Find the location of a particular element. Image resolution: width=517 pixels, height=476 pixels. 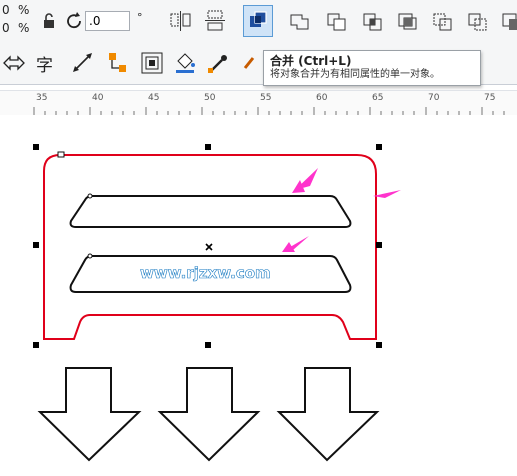

down-arrow-middle is located at coordinates (209, 414).